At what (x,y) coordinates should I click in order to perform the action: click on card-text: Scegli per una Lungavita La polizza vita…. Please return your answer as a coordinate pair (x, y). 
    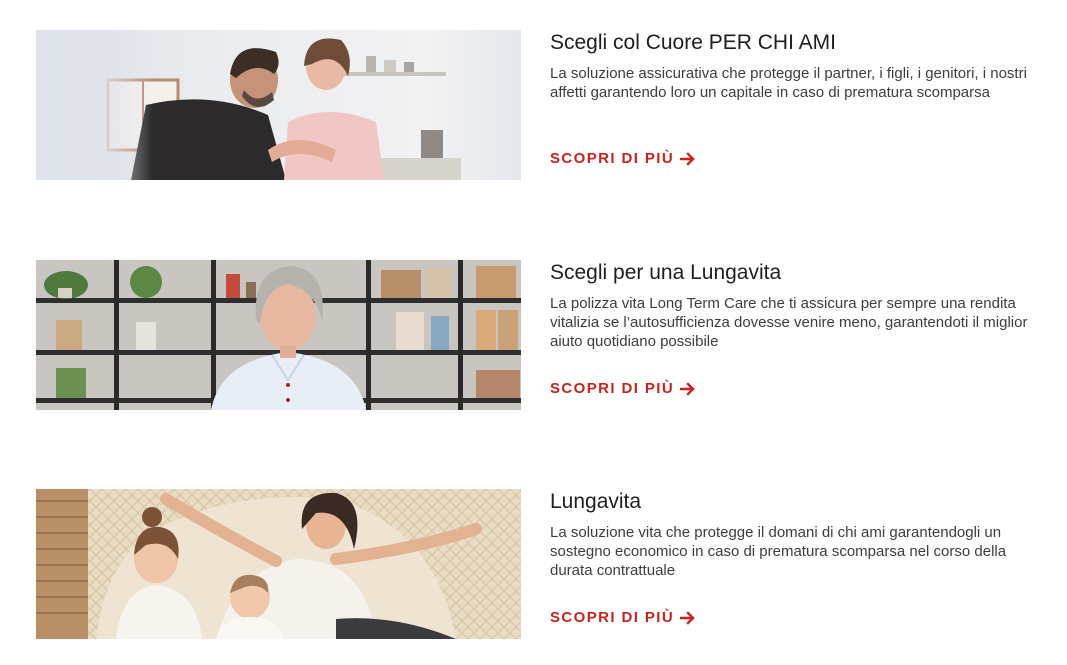
    Looking at the image, I should click on (796, 305).